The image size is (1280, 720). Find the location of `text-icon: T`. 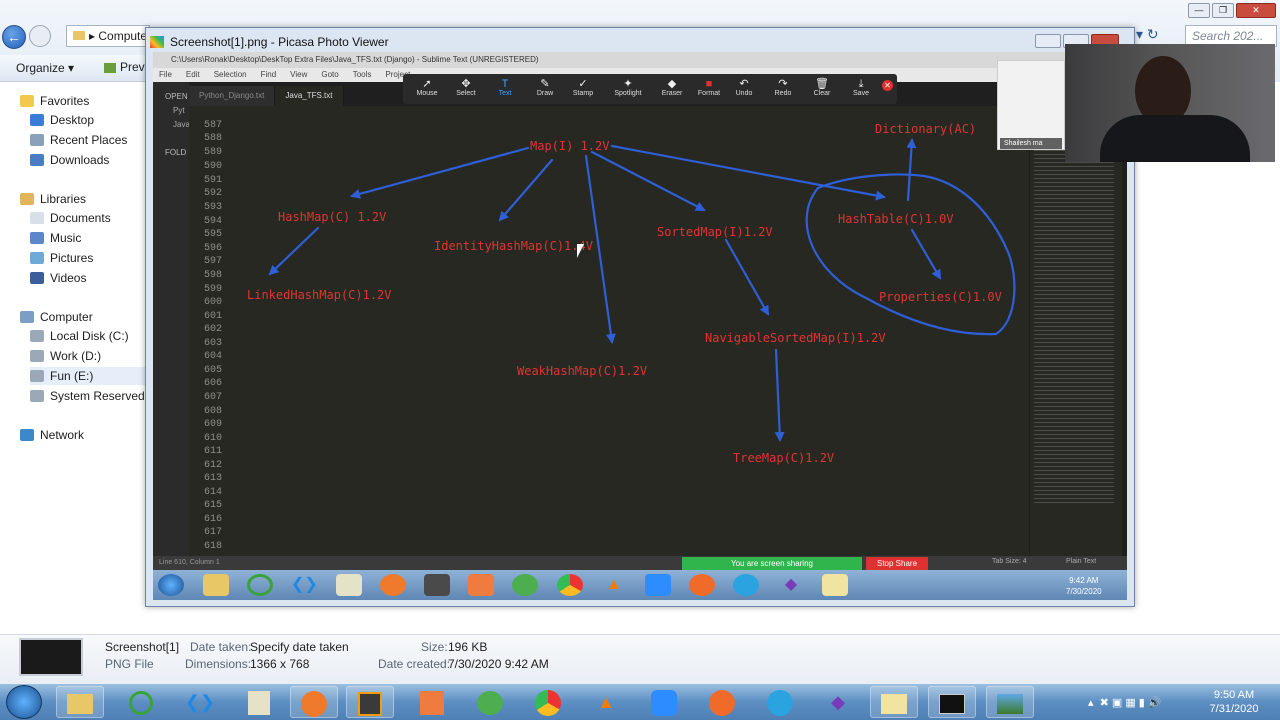

text-icon: T is located at coordinates (505, 84).